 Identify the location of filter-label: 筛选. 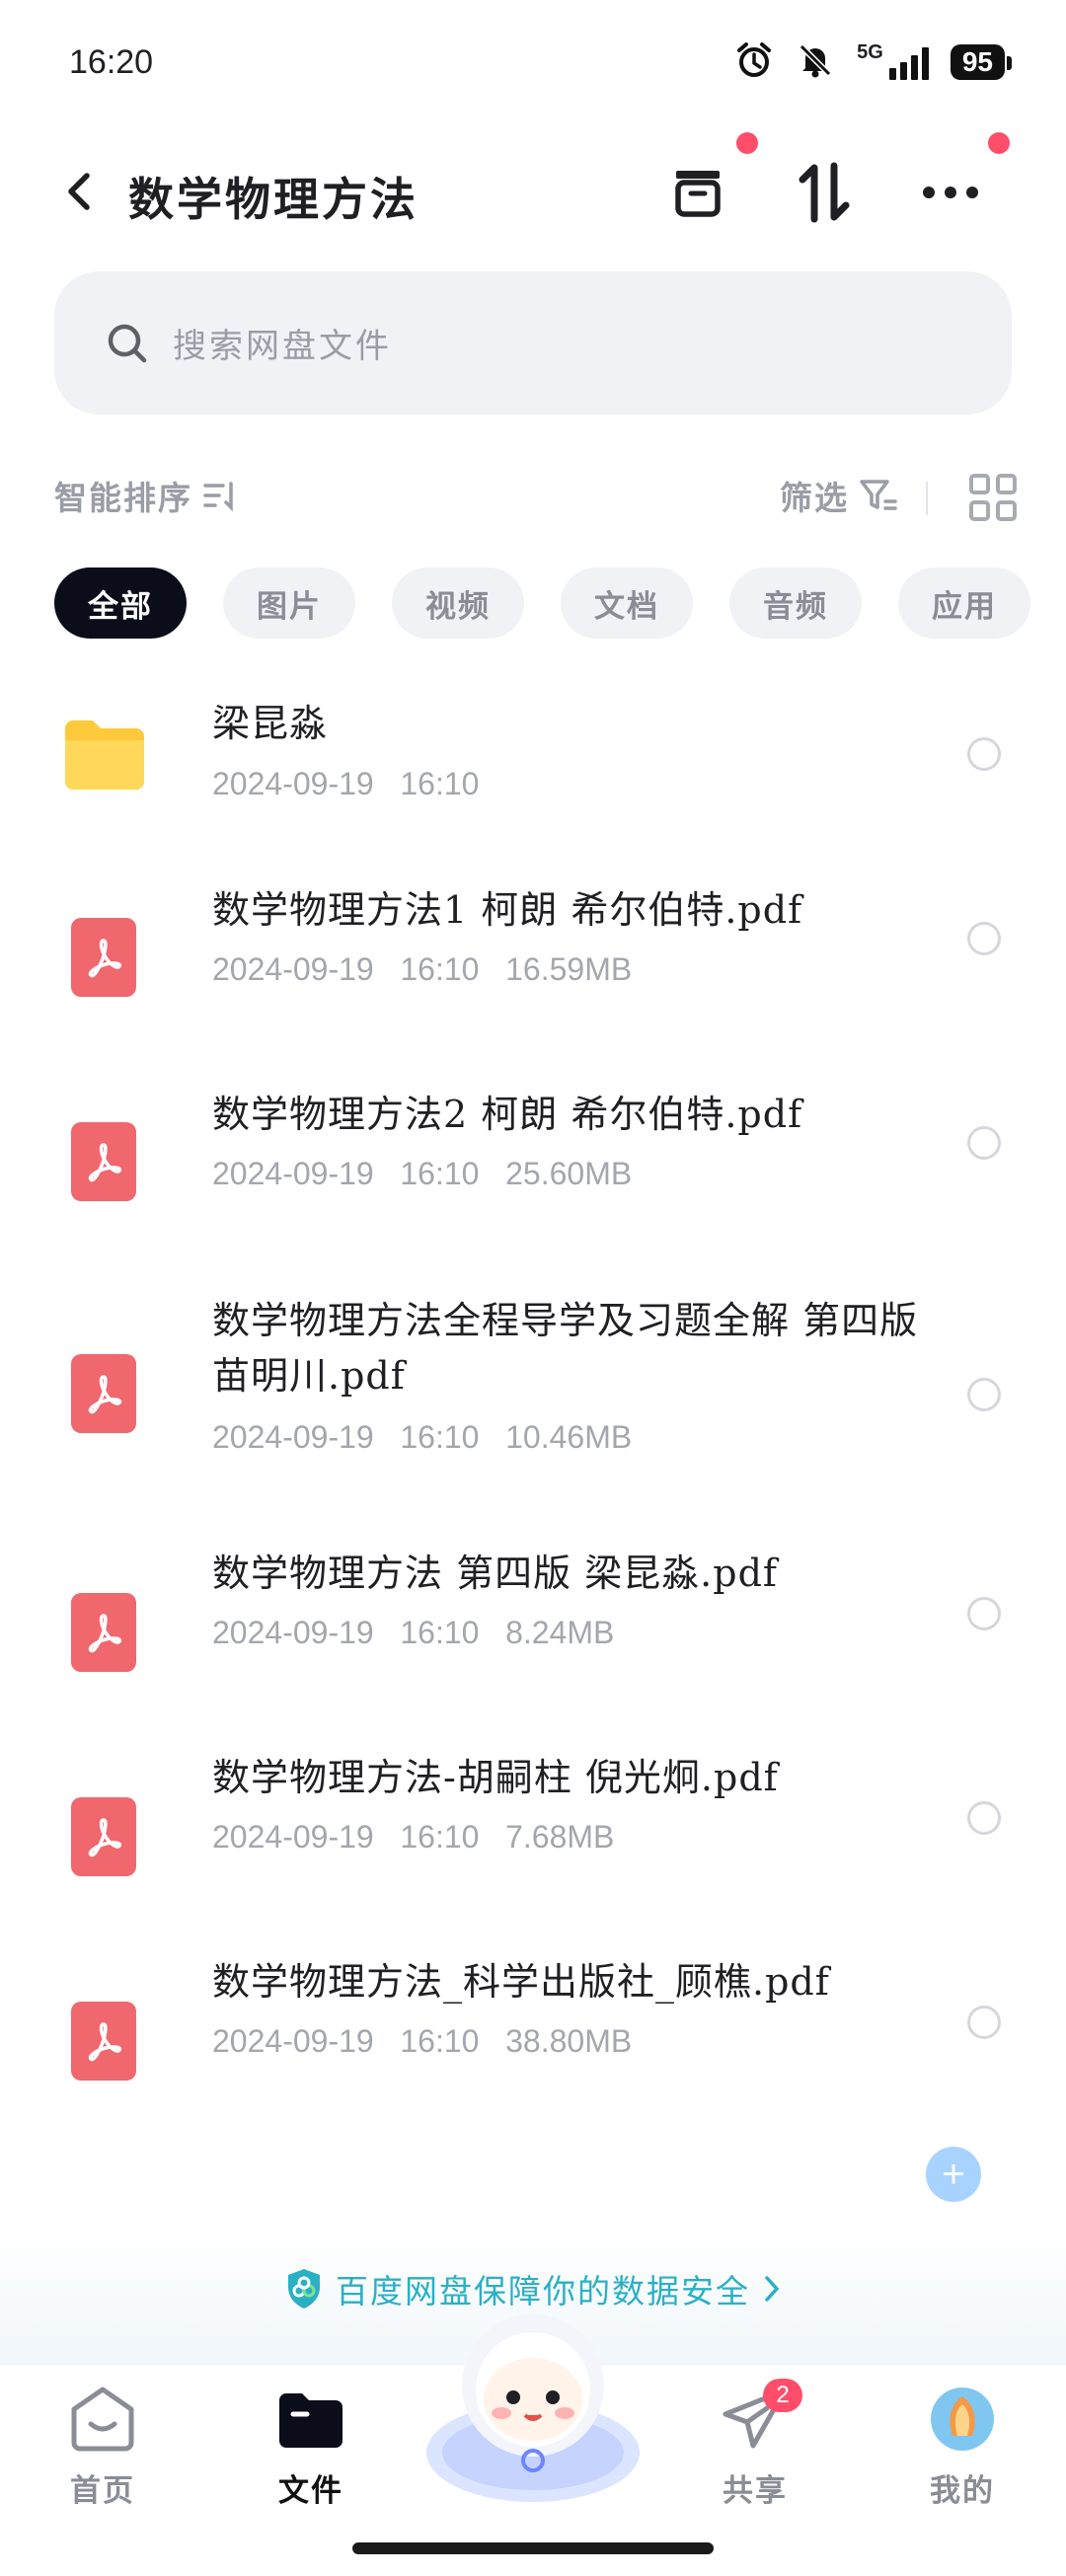
(814, 498).